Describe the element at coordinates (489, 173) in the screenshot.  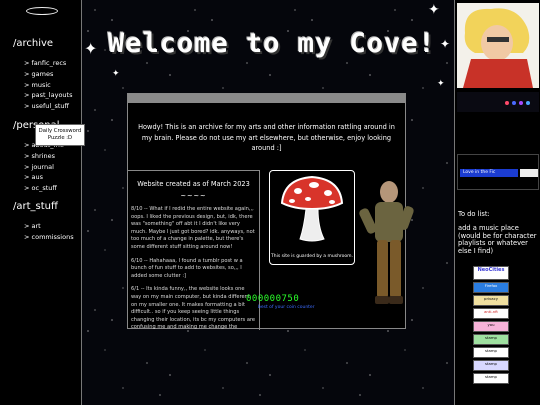
I see `love-in-the-fic-banner: Love in the Fic` at that location.